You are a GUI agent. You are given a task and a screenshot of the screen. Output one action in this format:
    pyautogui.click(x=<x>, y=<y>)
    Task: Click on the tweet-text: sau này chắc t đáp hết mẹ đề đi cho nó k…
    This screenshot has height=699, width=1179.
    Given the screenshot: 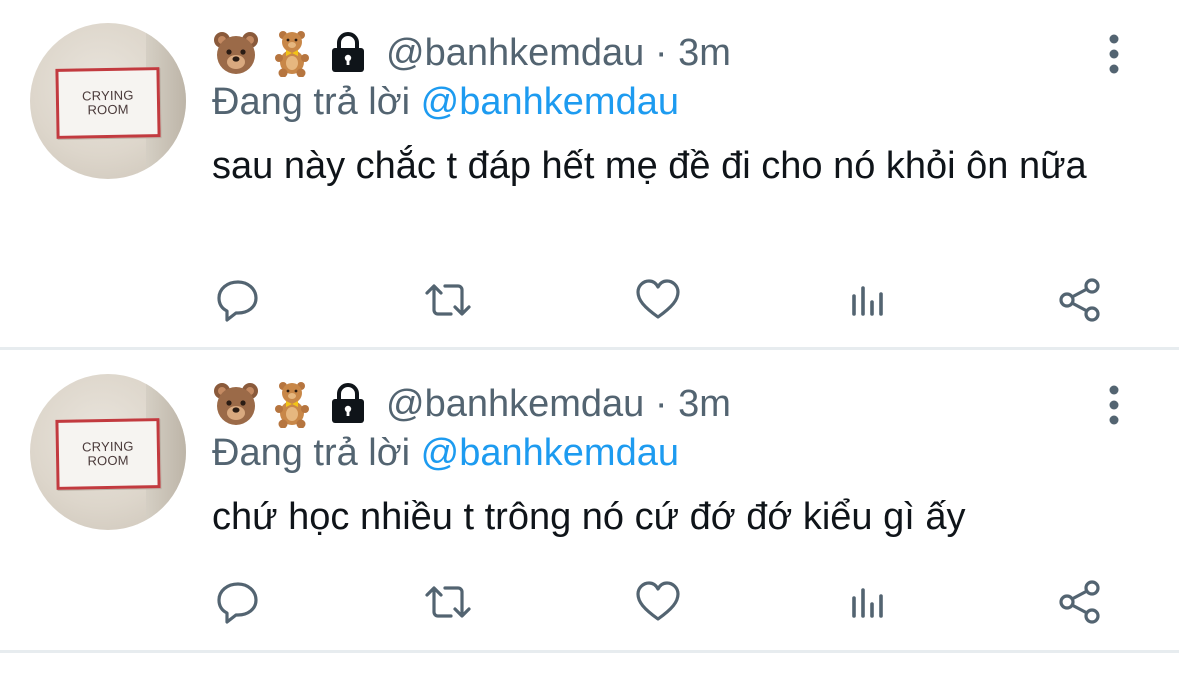 What is the action you would take?
    pyautogui.click(x=649, y=166)
    